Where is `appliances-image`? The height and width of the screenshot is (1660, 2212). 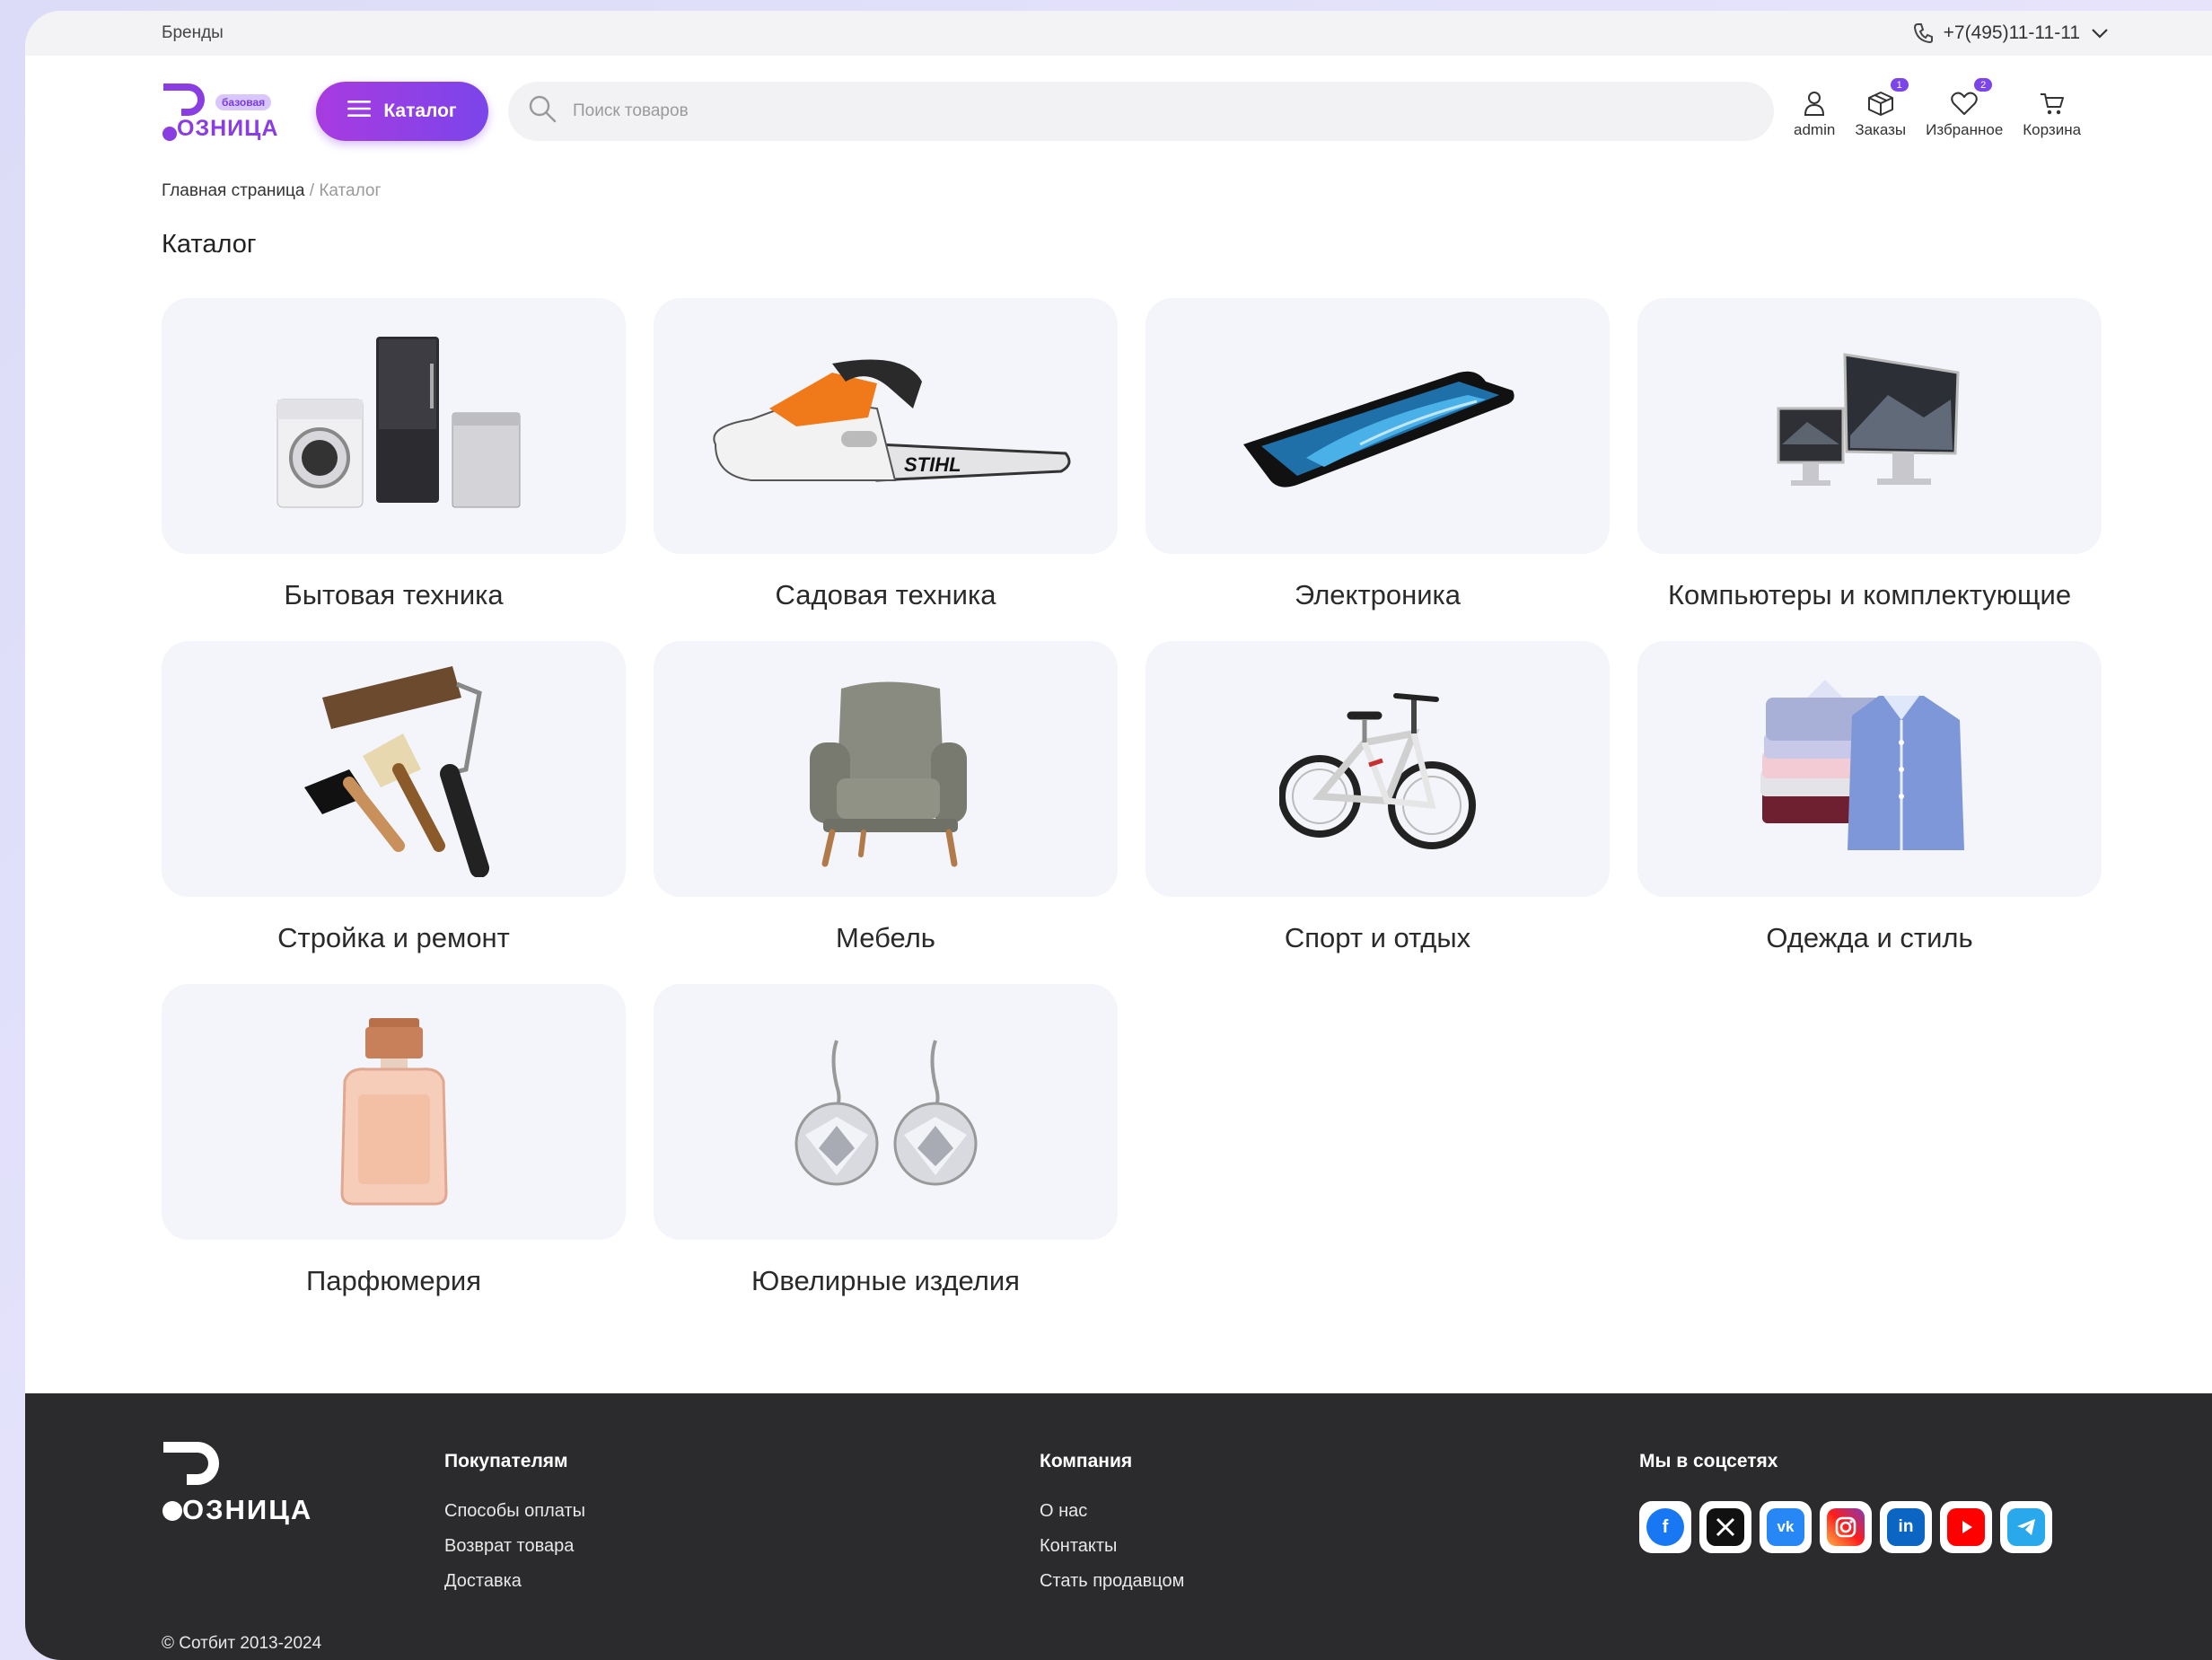 appliances-image is located at coordinates (394, 426).